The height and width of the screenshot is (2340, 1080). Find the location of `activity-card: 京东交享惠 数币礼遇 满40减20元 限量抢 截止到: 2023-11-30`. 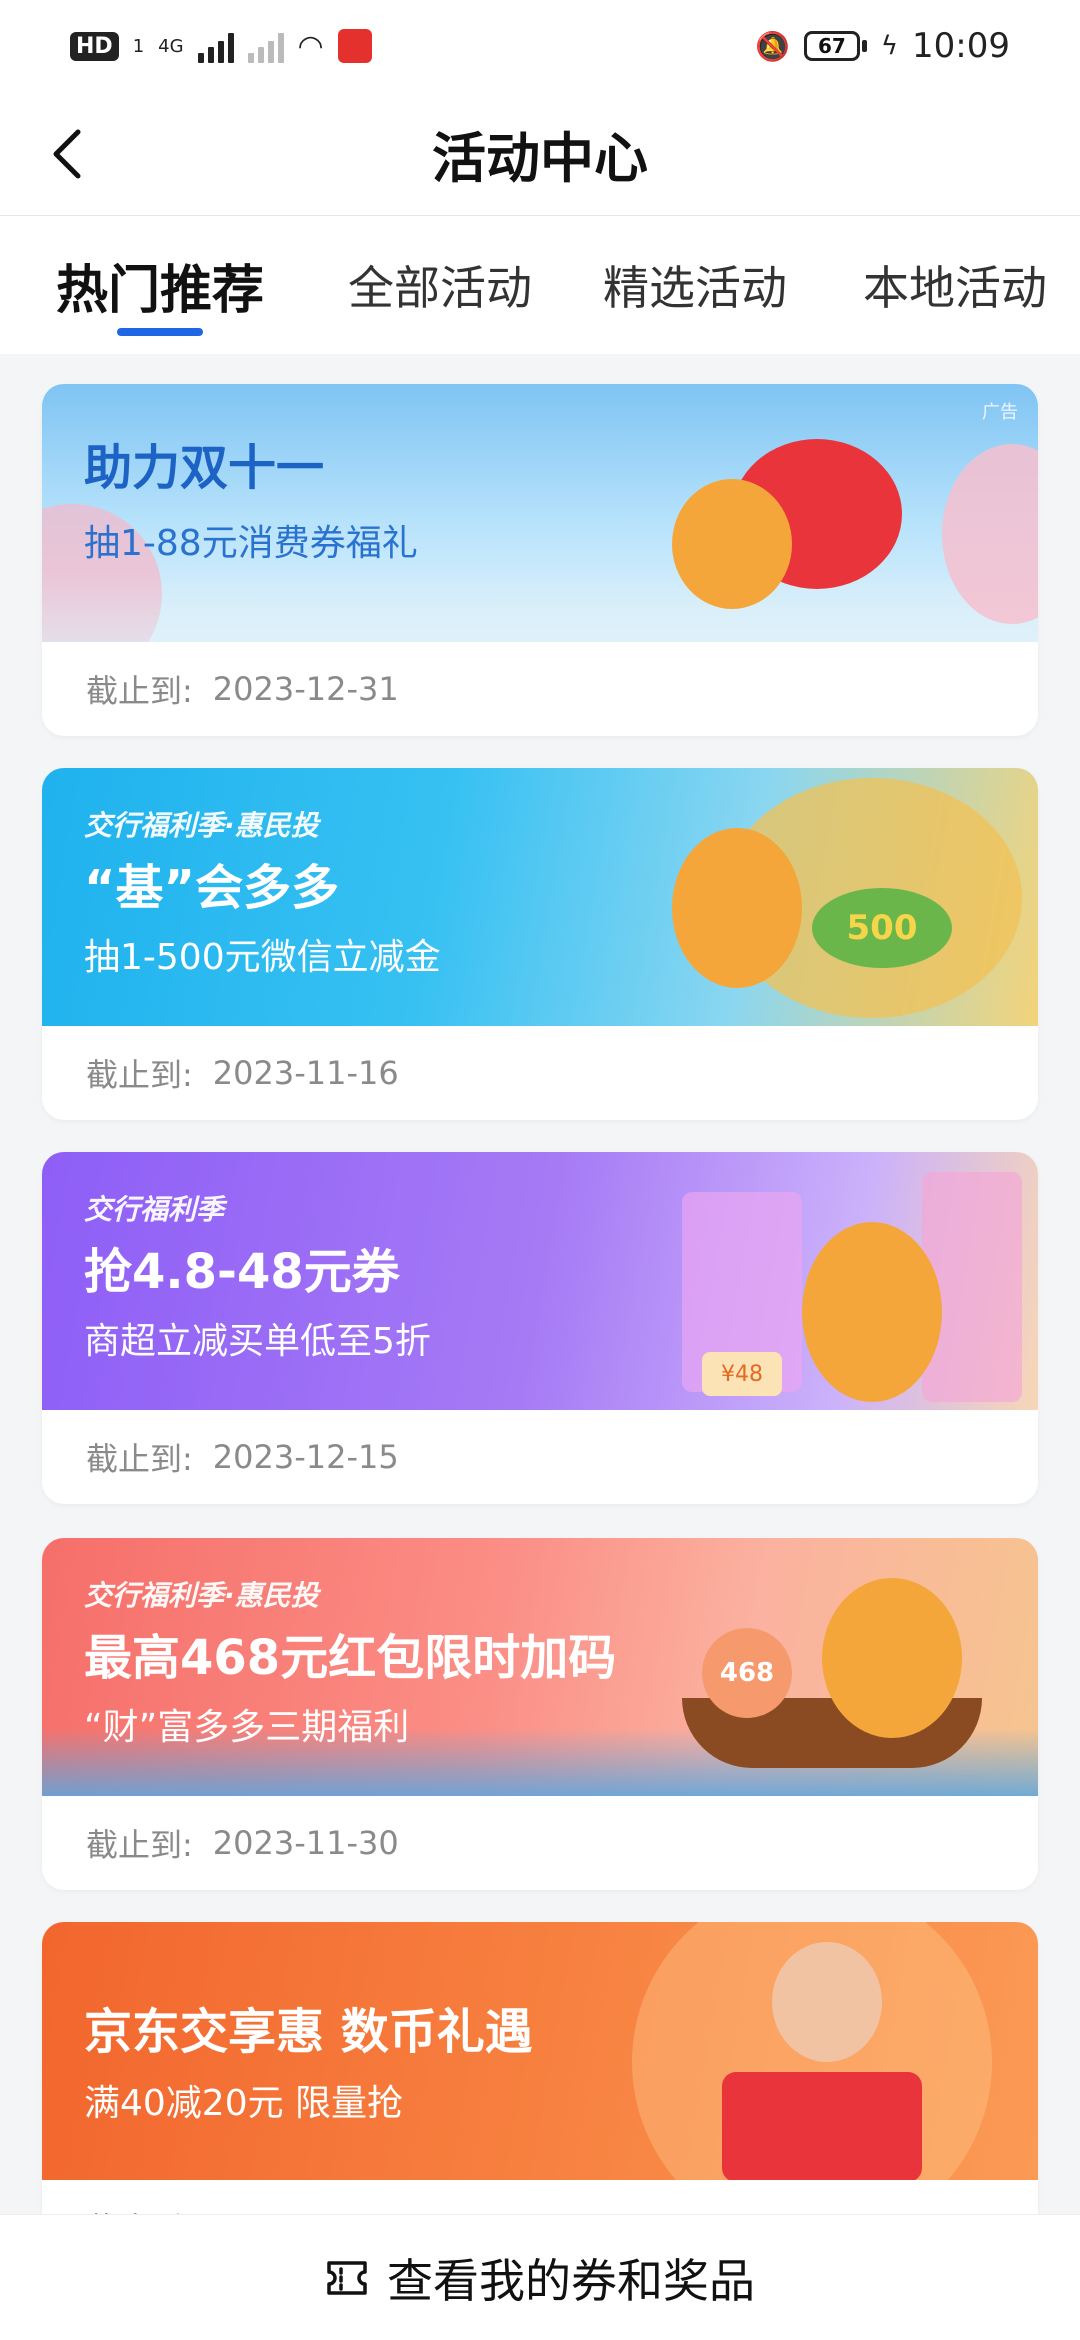

activity-card: 京东交享惠 数币礼遇 满40减20元 限量抢 截止到: 2023-11-30 is located at coordinates (540, 2068).